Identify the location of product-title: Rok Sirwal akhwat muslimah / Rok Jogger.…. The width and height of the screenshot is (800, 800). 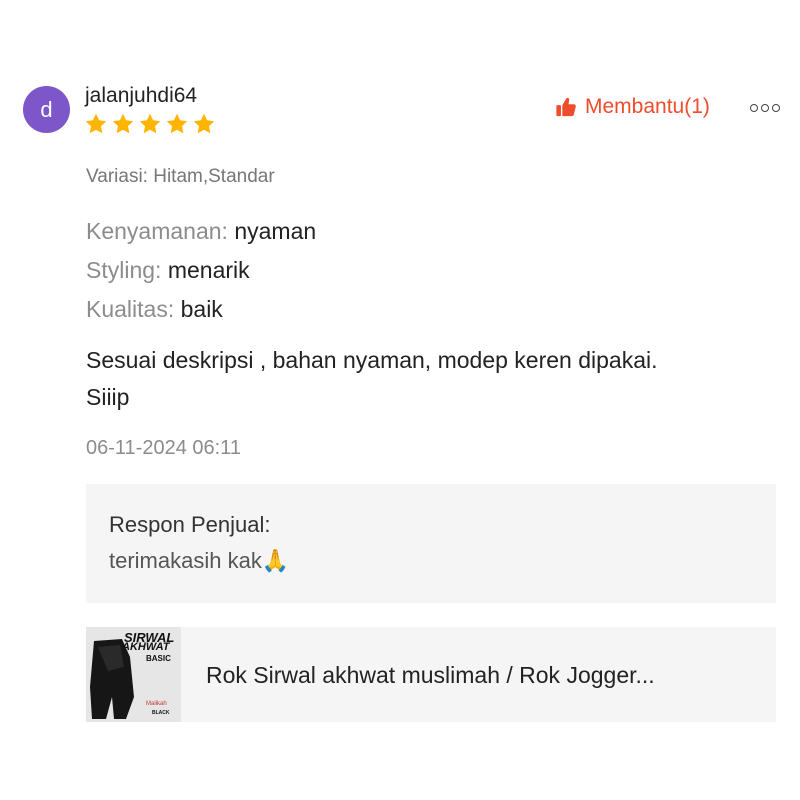
(430, 675).